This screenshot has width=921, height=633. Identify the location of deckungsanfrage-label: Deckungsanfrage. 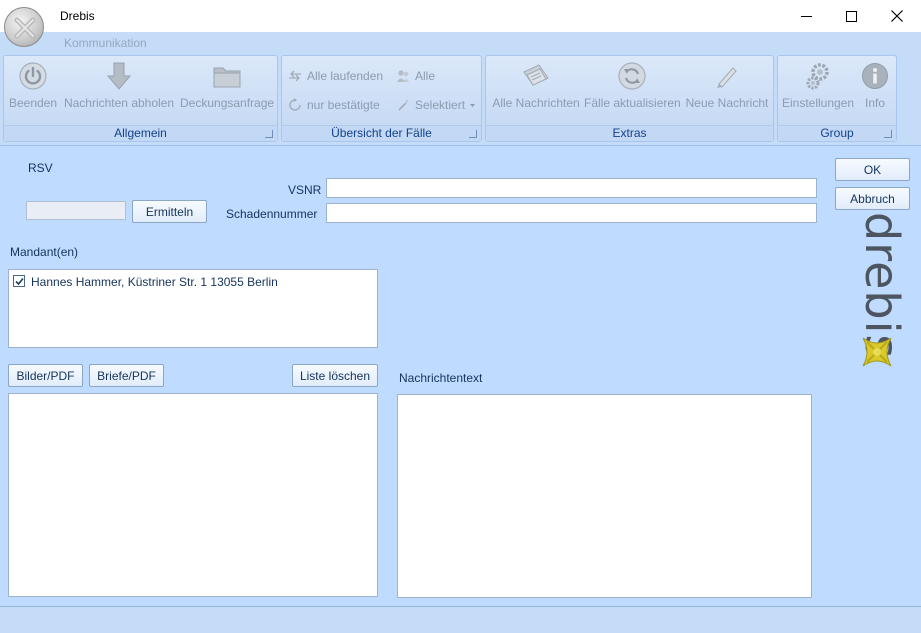
(227, 103).